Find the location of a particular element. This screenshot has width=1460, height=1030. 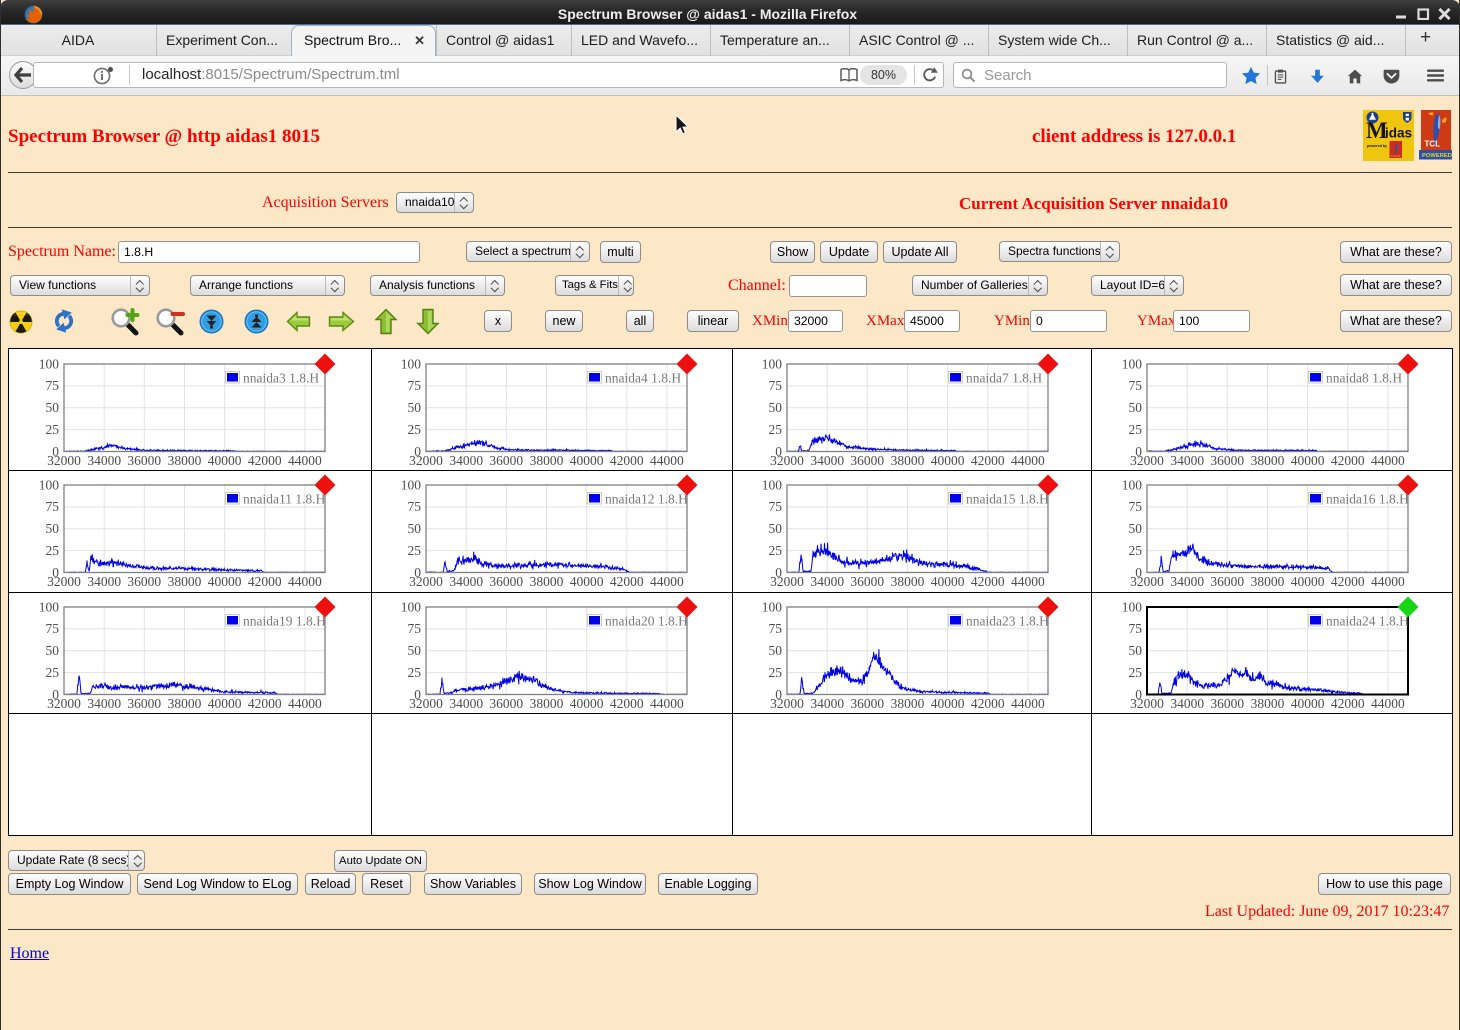

svg-text: nnaida20 1.8.H is located at coordinates (646, 621).